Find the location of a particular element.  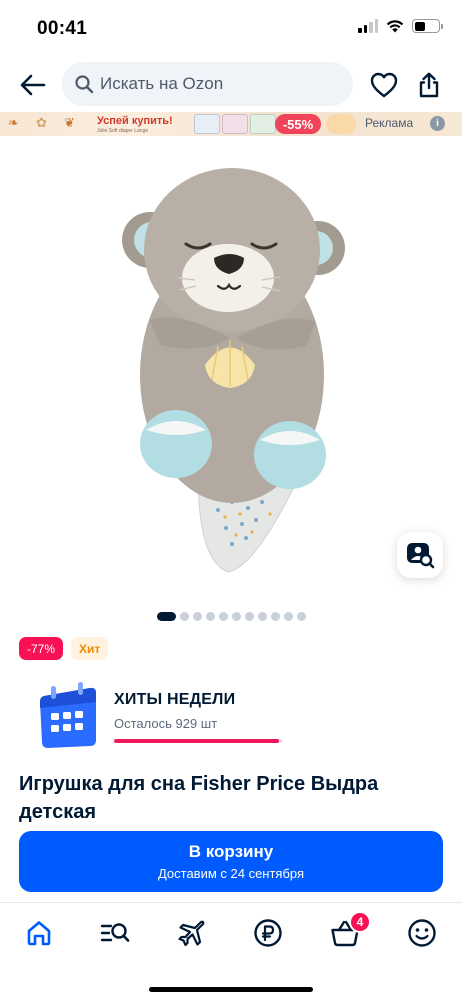

carousel-dot-active is located at coordinates (166, 616).